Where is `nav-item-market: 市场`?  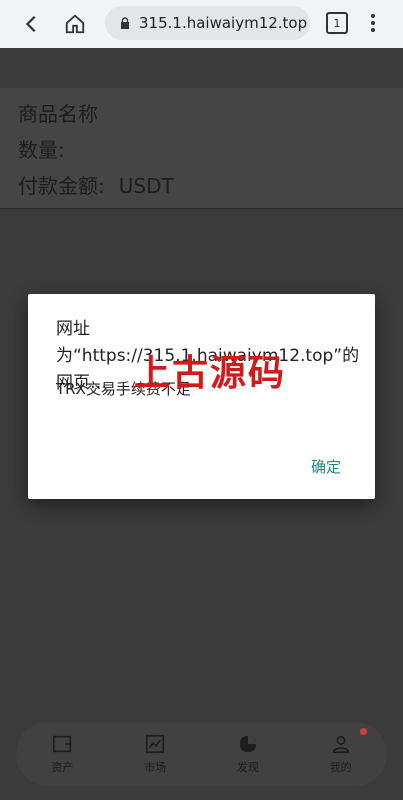
nav-item-market: 市场 is located at coordinates (155, 754).